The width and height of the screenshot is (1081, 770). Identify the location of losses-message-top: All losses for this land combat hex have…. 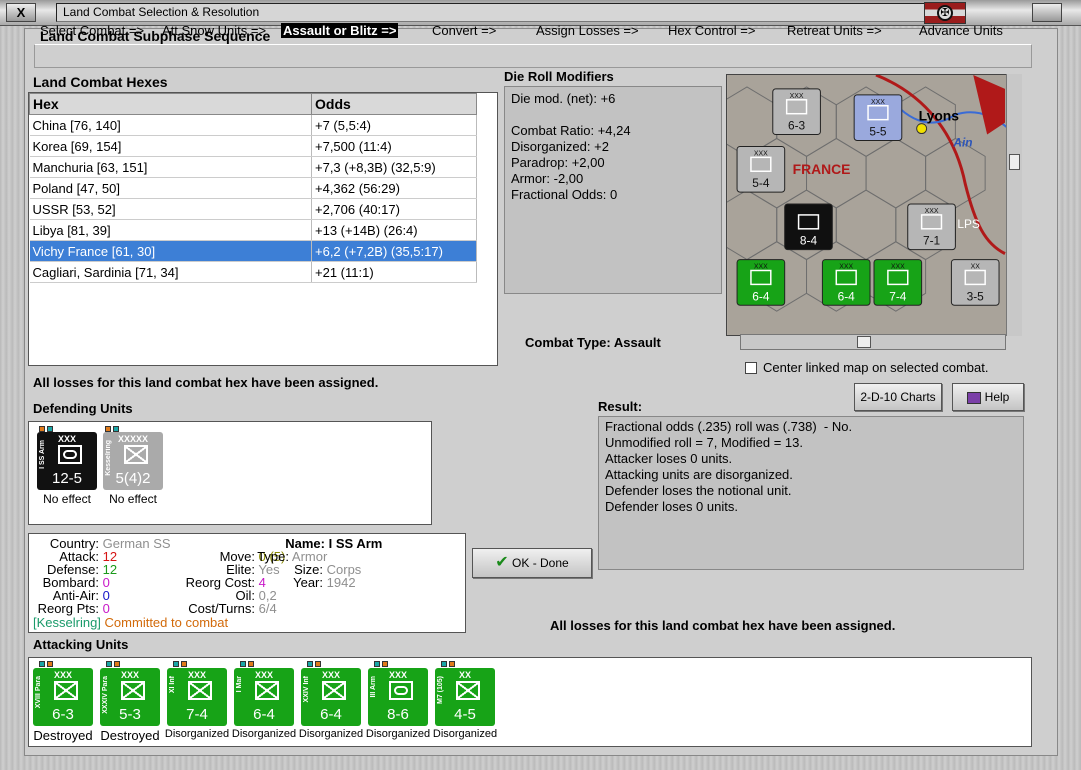
(206, 382).